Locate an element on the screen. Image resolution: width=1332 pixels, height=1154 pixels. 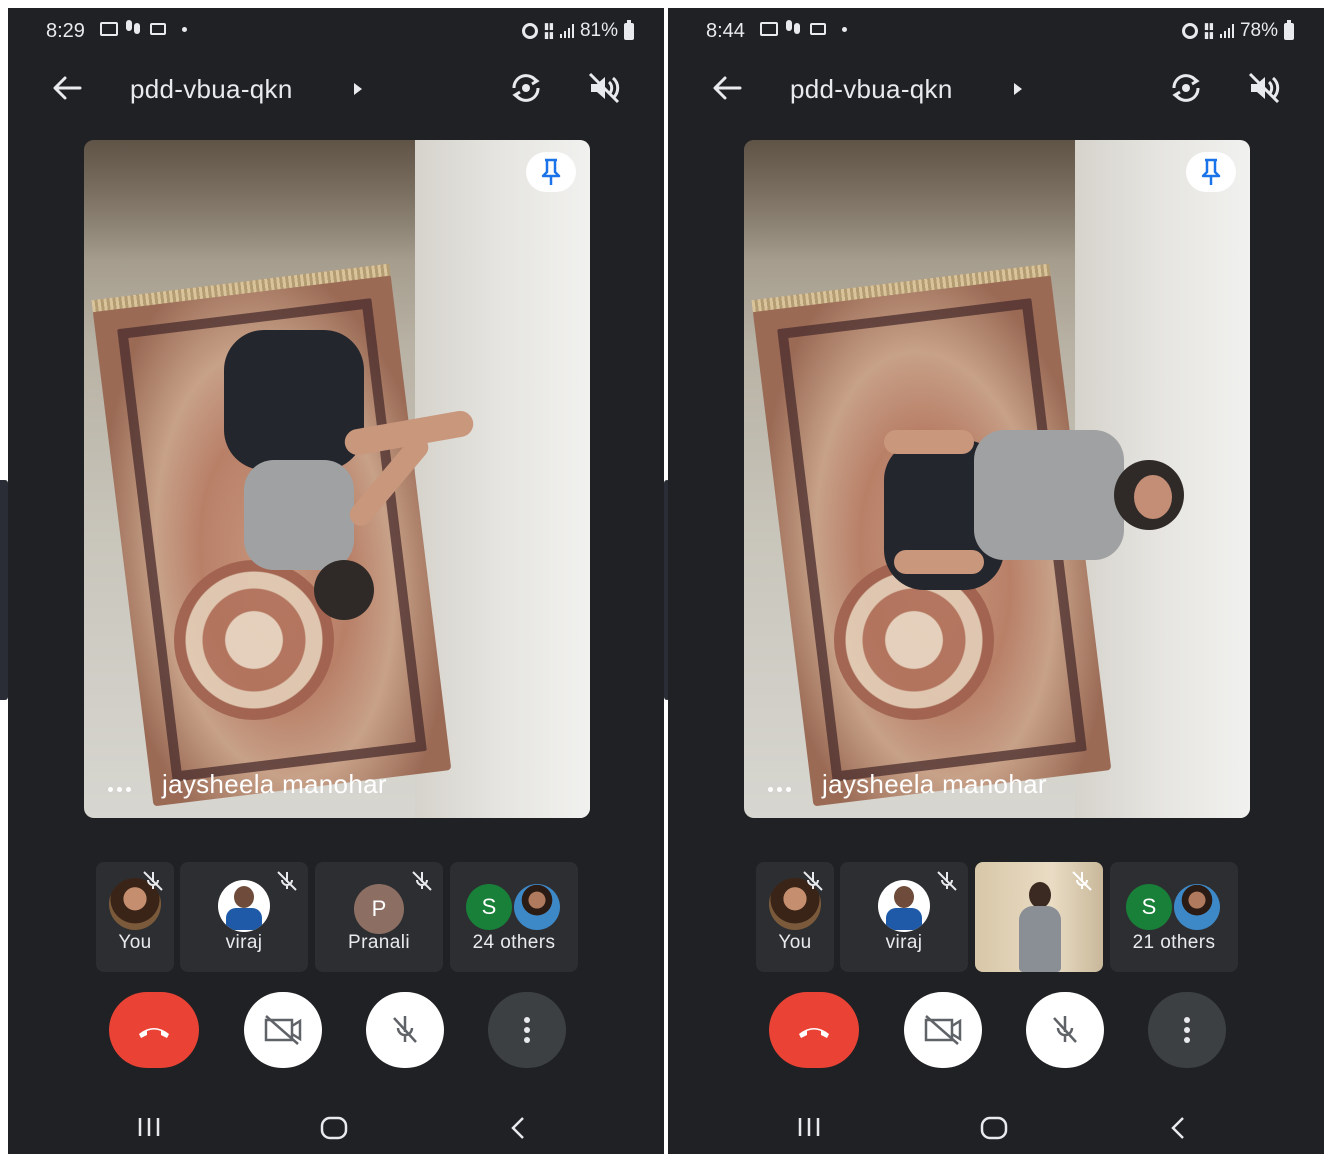
participant-tile-others: S 24 others is located at coordinates (514, 917).